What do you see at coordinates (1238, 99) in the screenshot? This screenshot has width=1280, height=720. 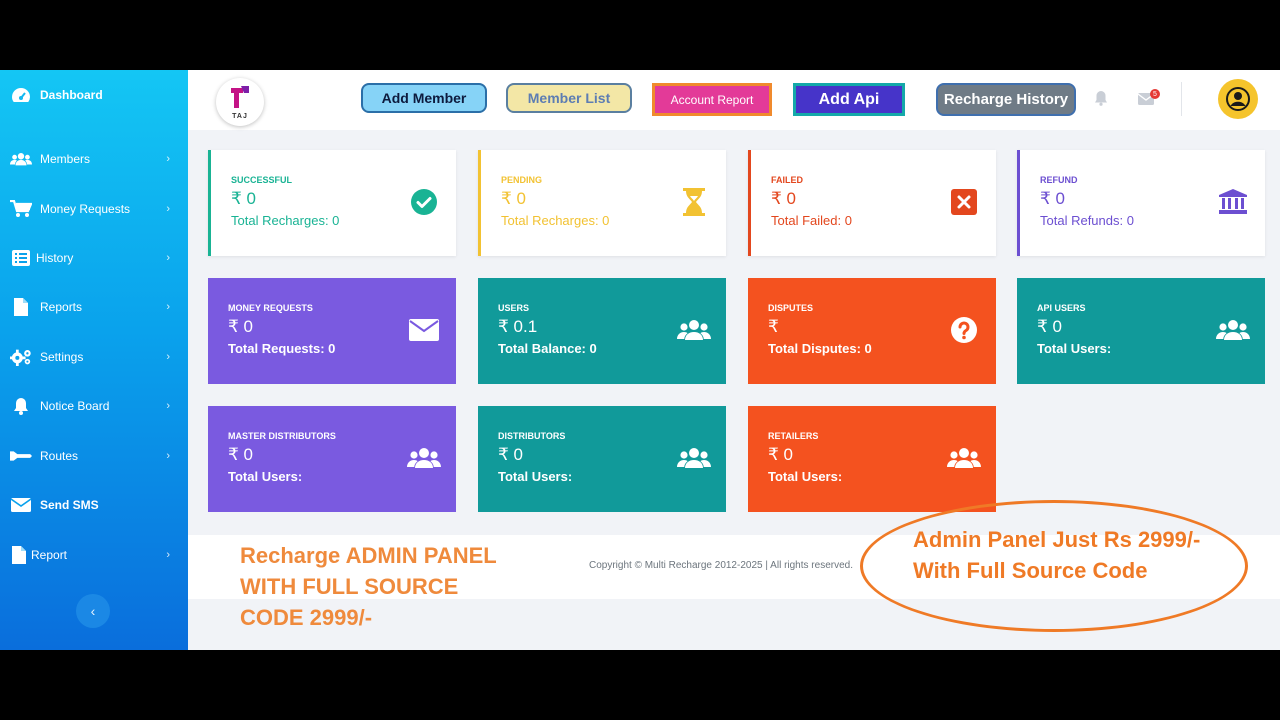 I see `user-avatar` at bounding box center [1238, 99].